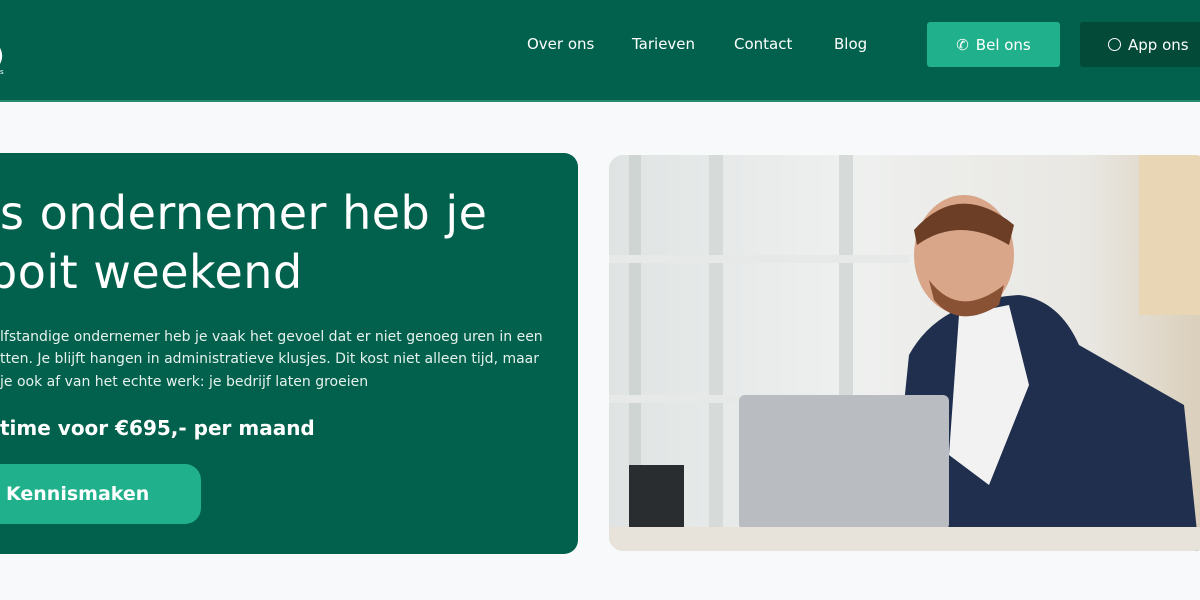 Image resolution: width=1200 pixels, height=600 pixels. What do you see at coordinates (157, 428) in the screenshot?
I see `hero-price: time voor €695,- per maand` at bounding box center [157, 428].